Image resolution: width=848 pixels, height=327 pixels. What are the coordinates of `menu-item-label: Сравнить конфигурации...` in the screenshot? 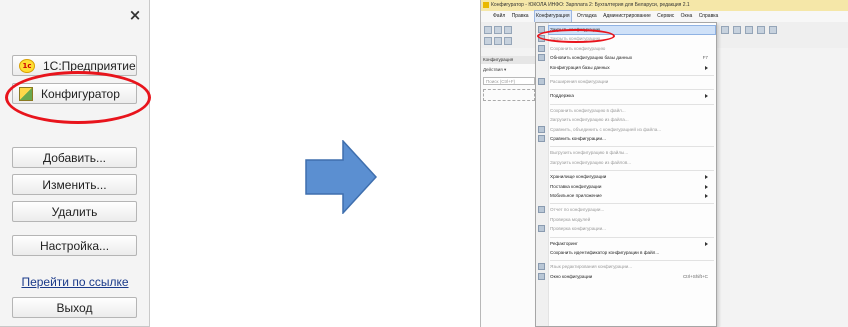 It's located at (578, 138).